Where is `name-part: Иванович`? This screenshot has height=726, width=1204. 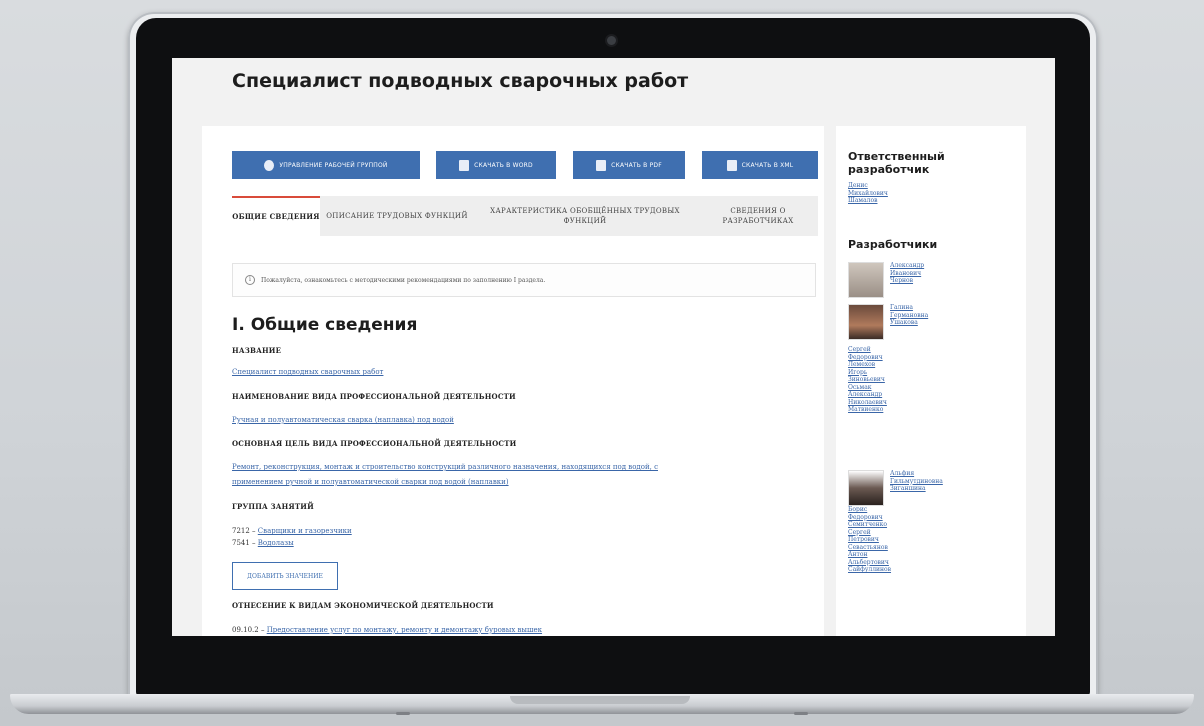
name-part: Иванович is located at coordinates (906, 273).